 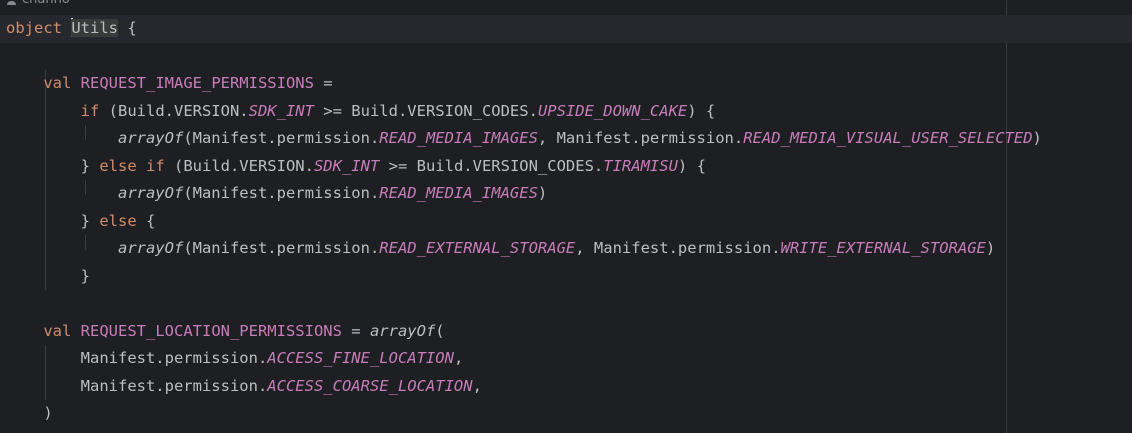 I want to click on code-line: val REQUEST_IMAGE_PERMISSIONS =, so click(x=566, y=84).